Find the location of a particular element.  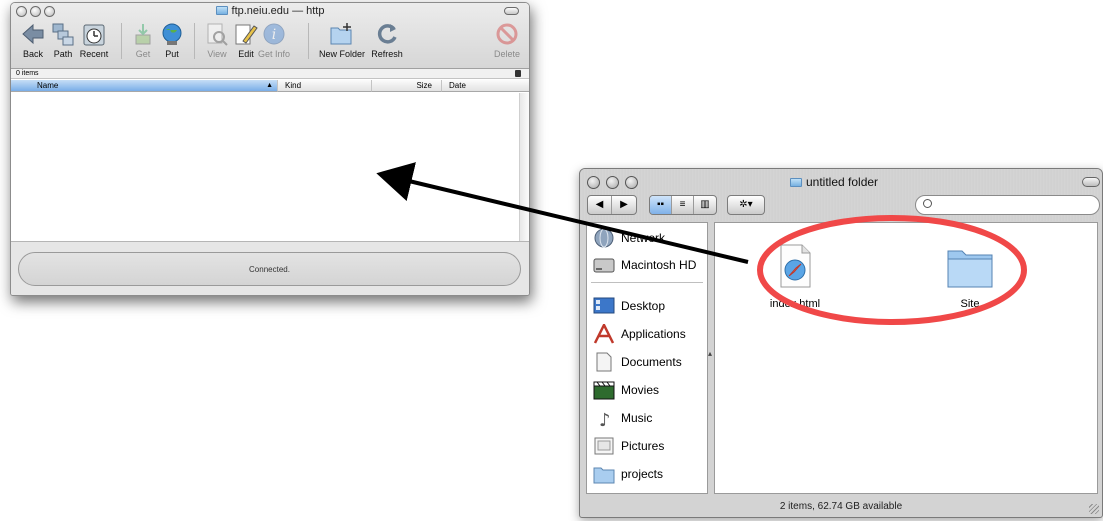

put-button: Put is located at coordinates (172, 43).